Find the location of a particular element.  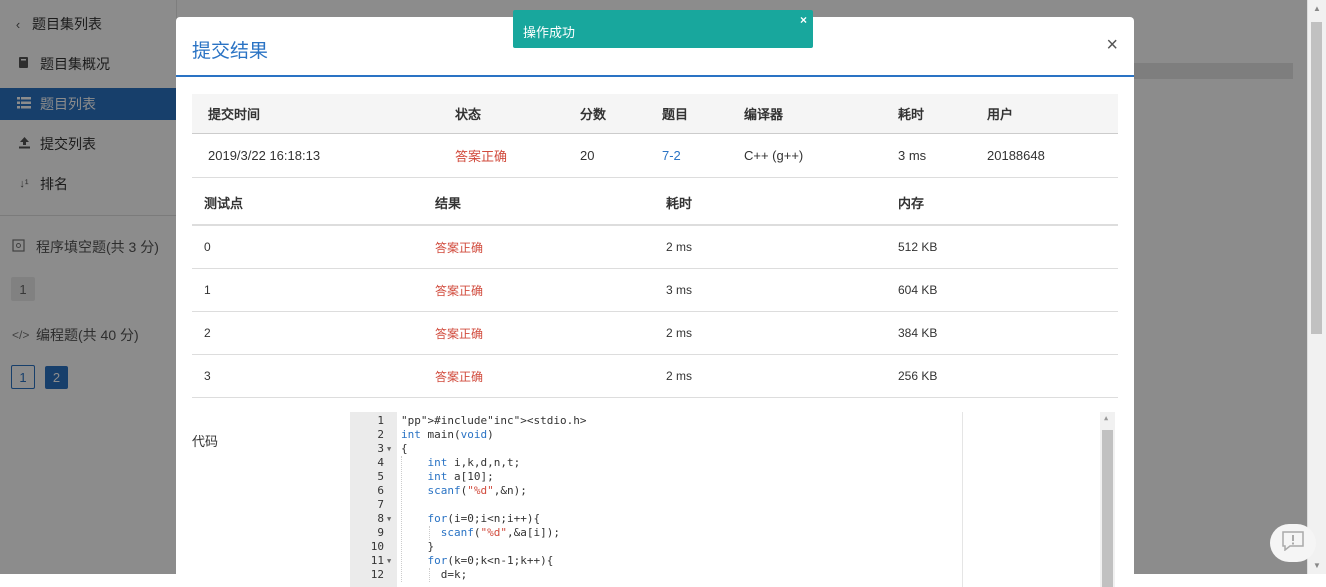

feedback-button is located at coordinates (1293, 543).